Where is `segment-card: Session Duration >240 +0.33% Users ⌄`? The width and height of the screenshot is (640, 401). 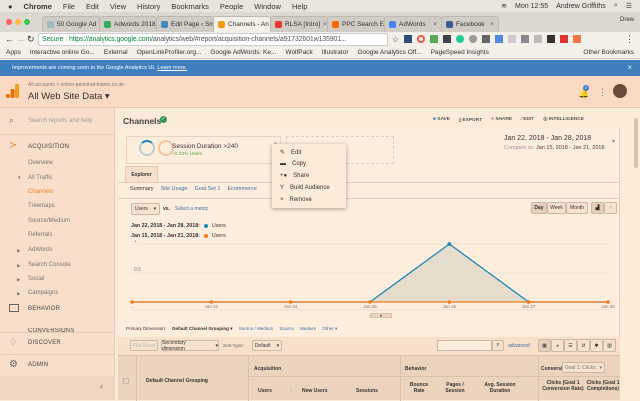 segment-card: Session Duration >240 +0.33% Users ⌄ is located at coordinates (203, 150).